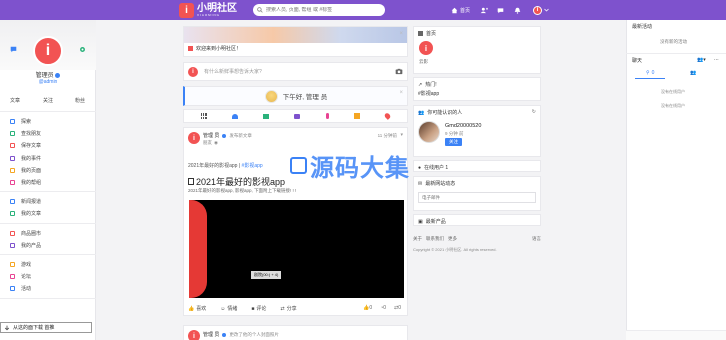 The height and width of the screenshot is (340, 726). Describe the element at coordinates (20, 288) in the screenshot. I see `sidebar-item: 活动` at that location.